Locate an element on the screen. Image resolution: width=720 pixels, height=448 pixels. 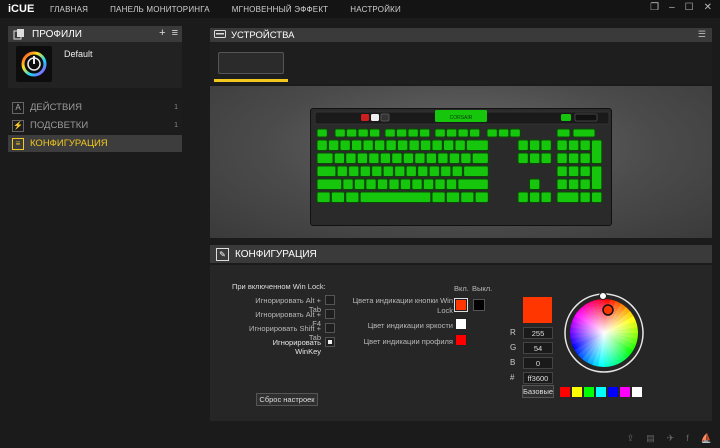
volume-roller is located at coordinates (586, 117).